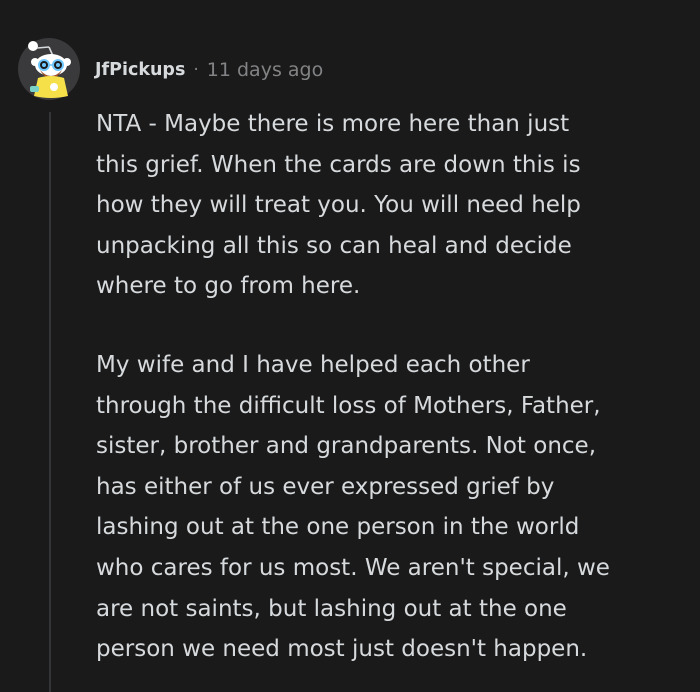  I want to click on comment-header: JfPickups · 11 days ago, so click(209, 70).